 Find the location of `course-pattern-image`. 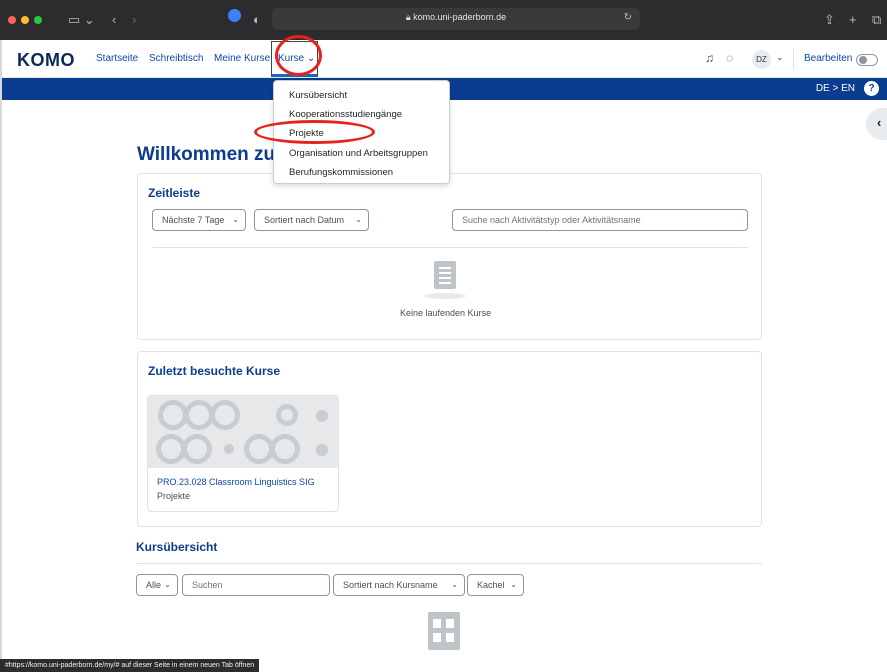

course-pattern-image is located at coordinates (243, 432).